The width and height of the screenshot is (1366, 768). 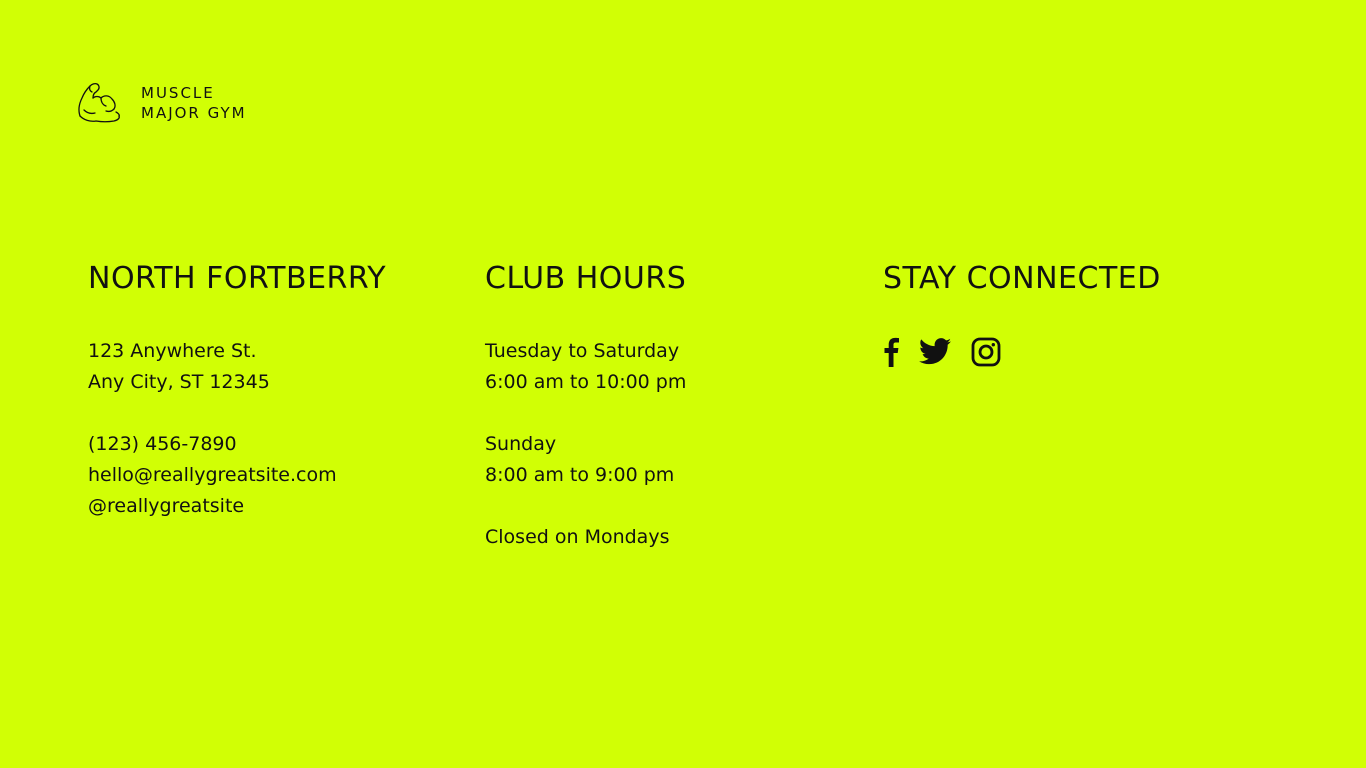 What do you see at coordinates (237, 278) in the screenshot?
I see `location-heading: NORTH FORTBERRY` at bounding box center [237, 278].